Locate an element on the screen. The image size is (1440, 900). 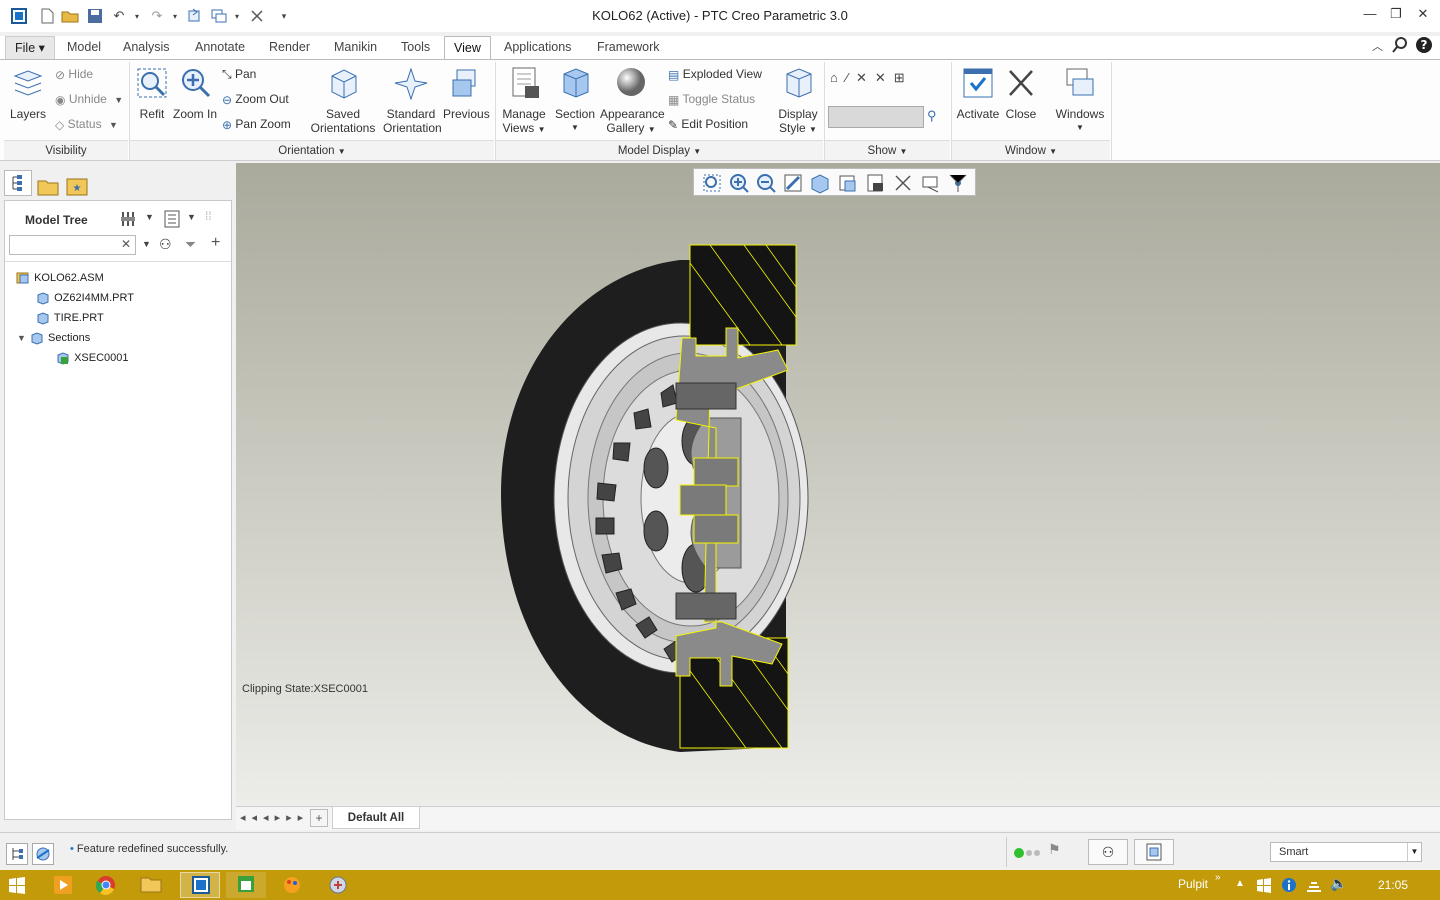
add-icon: + is located at coordinates (215, 243).